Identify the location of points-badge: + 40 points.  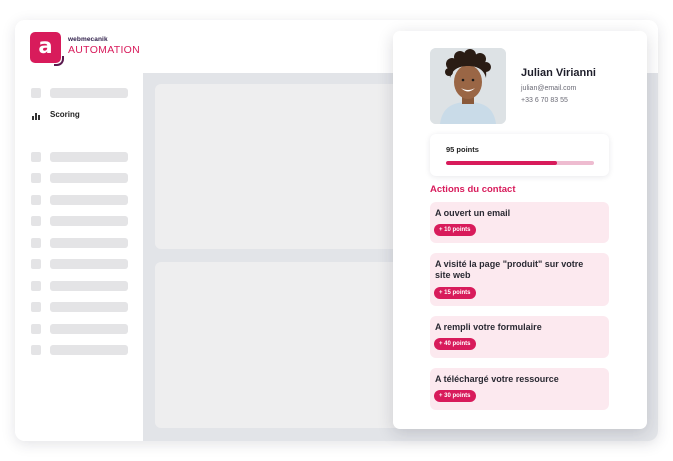
(455, 344).